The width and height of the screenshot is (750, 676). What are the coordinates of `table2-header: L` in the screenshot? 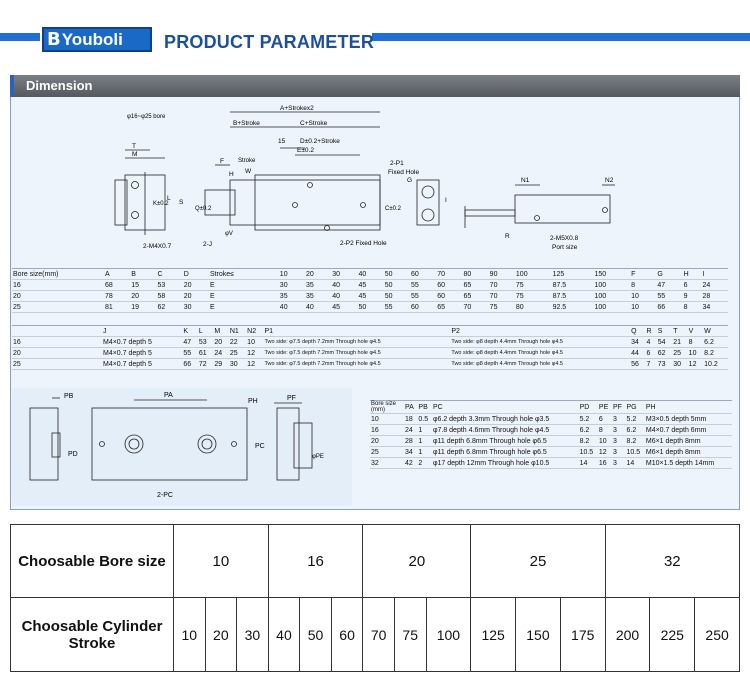 It's located at (205, 331).